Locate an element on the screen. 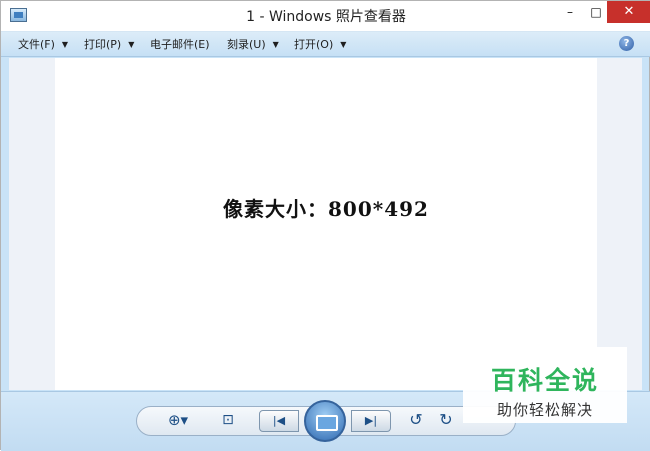 The width and height of the screenshot is (650, 451). zoom-icon: ⊕▾ is located at coordinates (178, 420).